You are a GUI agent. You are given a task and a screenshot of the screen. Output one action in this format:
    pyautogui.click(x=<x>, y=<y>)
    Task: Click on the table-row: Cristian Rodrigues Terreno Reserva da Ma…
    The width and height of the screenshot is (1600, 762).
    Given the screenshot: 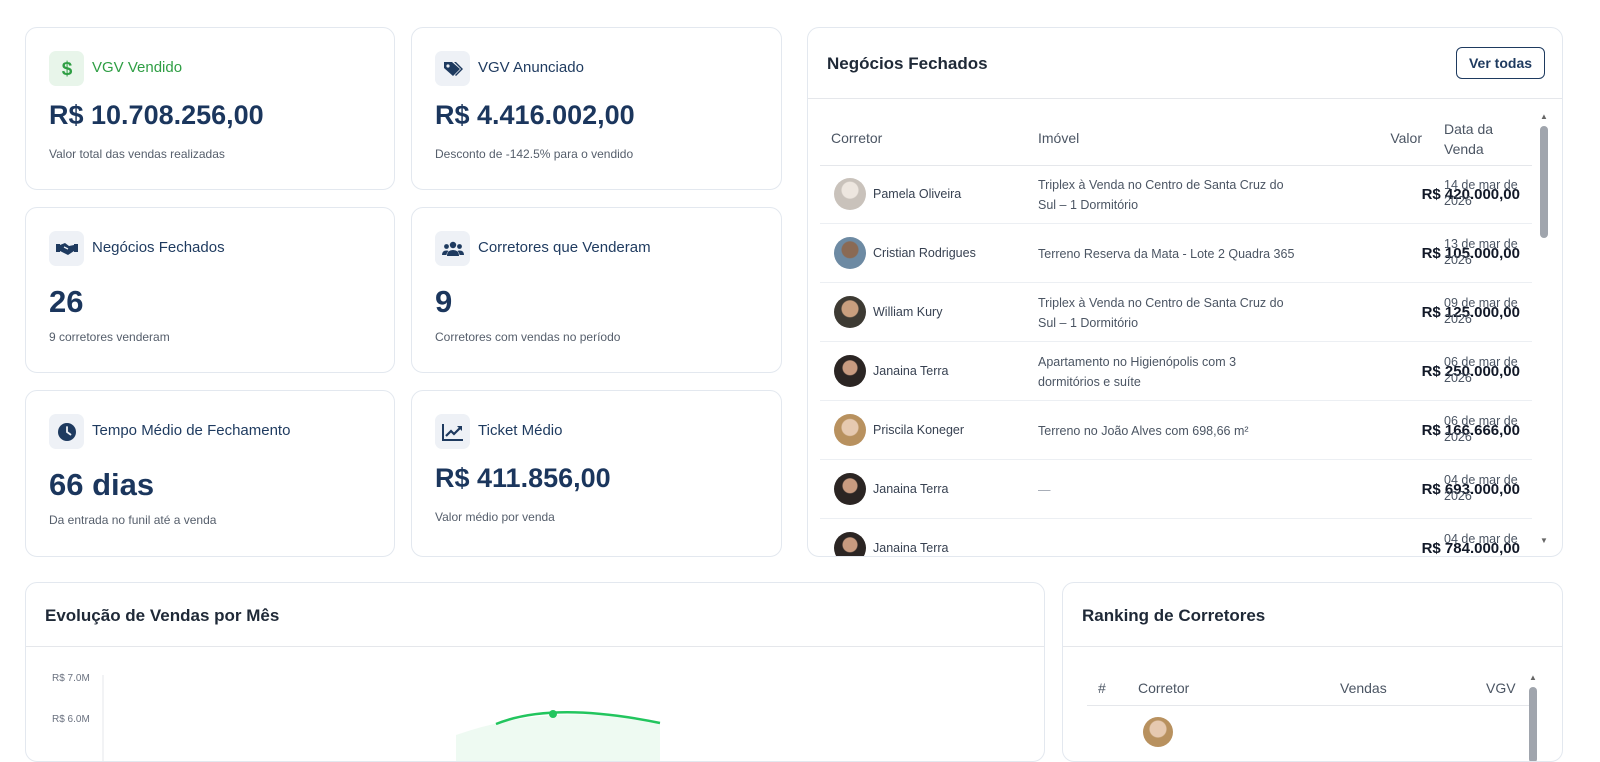 What is the action you would take?
    pyautogui.click(x=1176, y=253)
    